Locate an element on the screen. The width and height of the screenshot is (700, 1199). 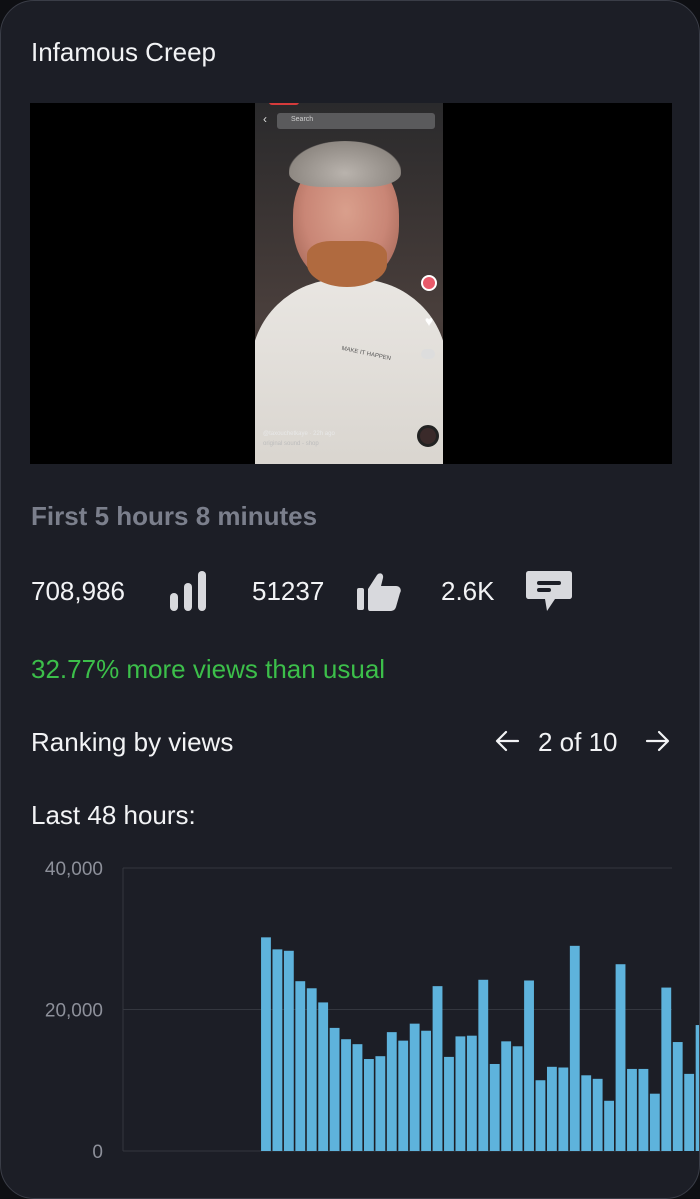
y-tick-label: 20,000 is located at coordinates (74, 1011).